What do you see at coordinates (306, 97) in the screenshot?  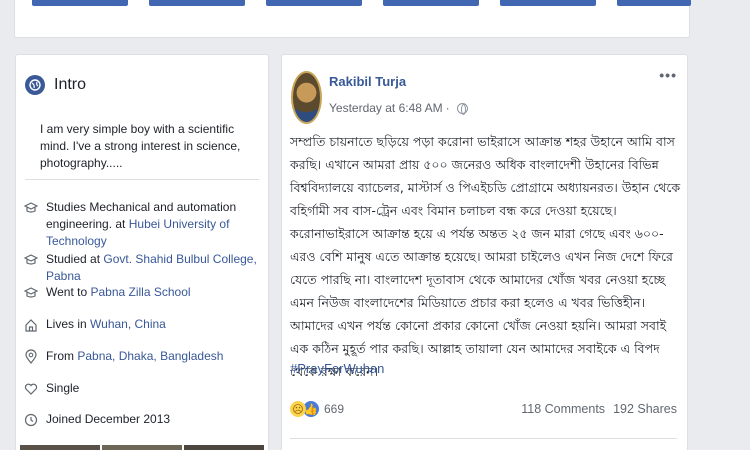 I see `avatar` at bounding box center [306, 97].